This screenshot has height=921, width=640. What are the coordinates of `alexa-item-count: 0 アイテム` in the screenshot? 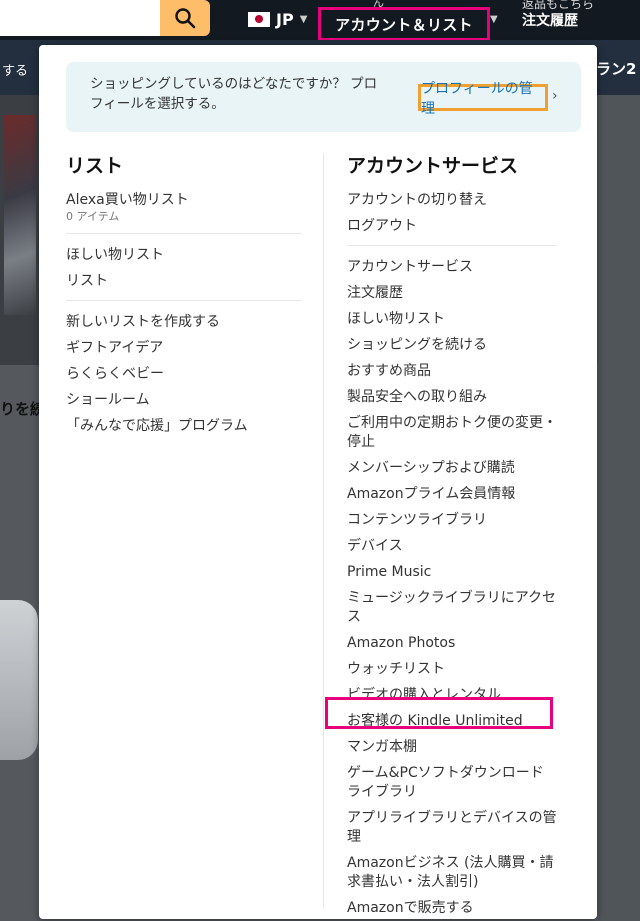 It's located at (93, 216).